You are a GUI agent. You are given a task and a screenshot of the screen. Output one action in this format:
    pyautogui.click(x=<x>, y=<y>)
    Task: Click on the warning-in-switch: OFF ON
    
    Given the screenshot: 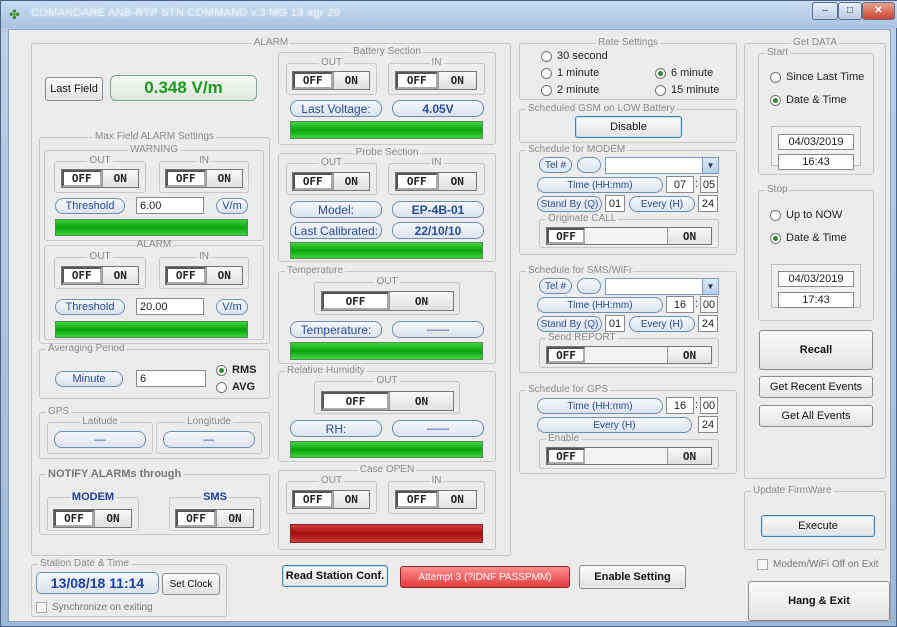 What is the action you would take?
    pyautogui.click(x=204, y=178)
    